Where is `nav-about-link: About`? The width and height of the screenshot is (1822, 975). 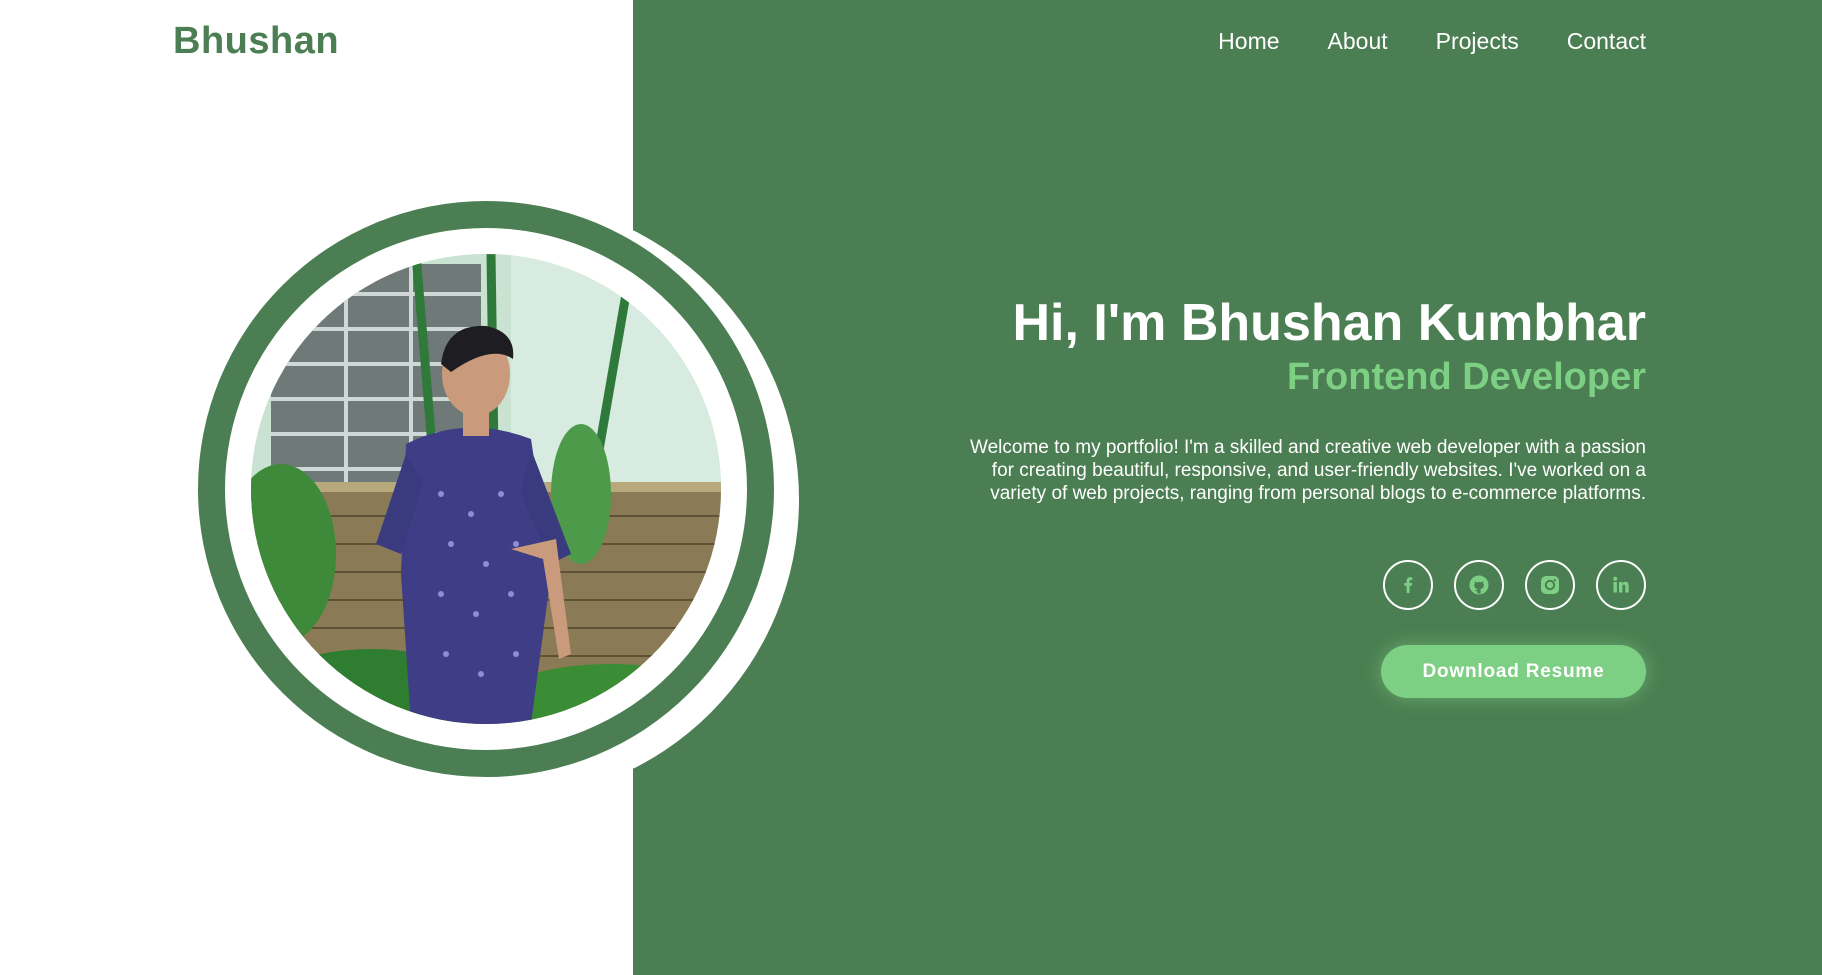
nav-about-link: About is located at coordinates (1358, 41).